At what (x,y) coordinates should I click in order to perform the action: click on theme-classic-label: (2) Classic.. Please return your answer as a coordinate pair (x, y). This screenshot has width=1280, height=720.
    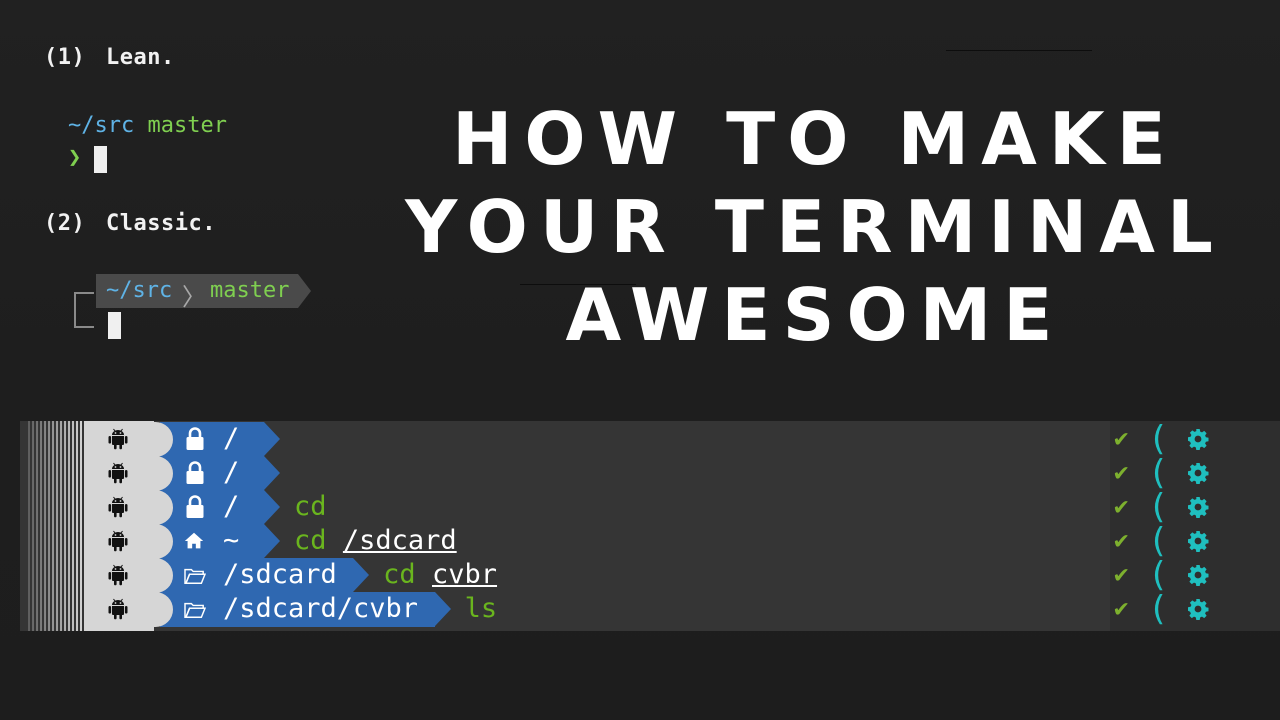
    Looking at the image, I should click on (130, 223).